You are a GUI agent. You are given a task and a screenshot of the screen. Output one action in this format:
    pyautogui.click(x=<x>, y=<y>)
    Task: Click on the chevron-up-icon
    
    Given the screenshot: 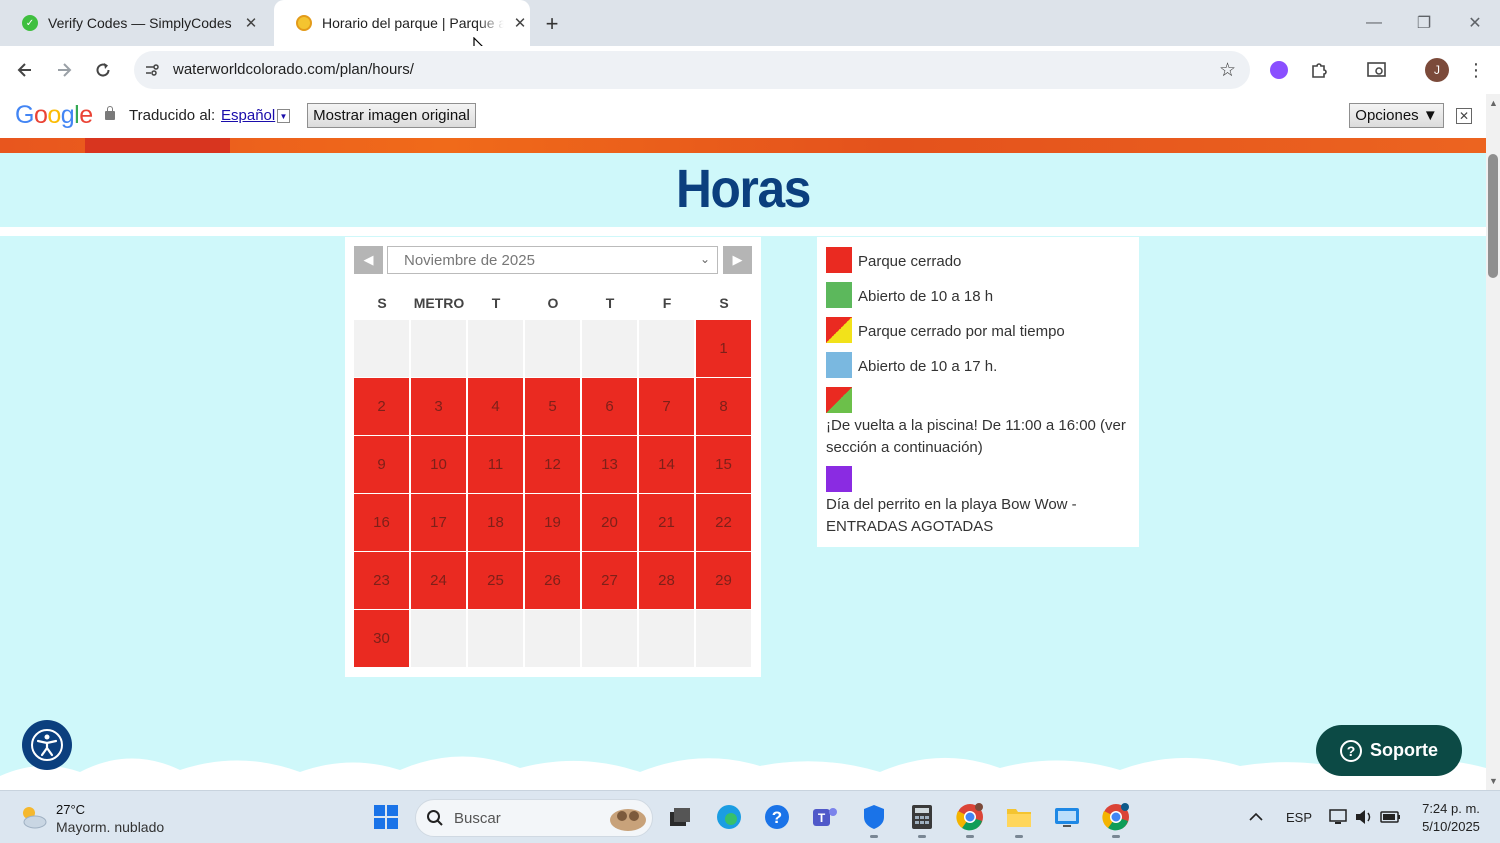 What is the action you would take?
    pyautogui.click(x=1256, y=817)
    